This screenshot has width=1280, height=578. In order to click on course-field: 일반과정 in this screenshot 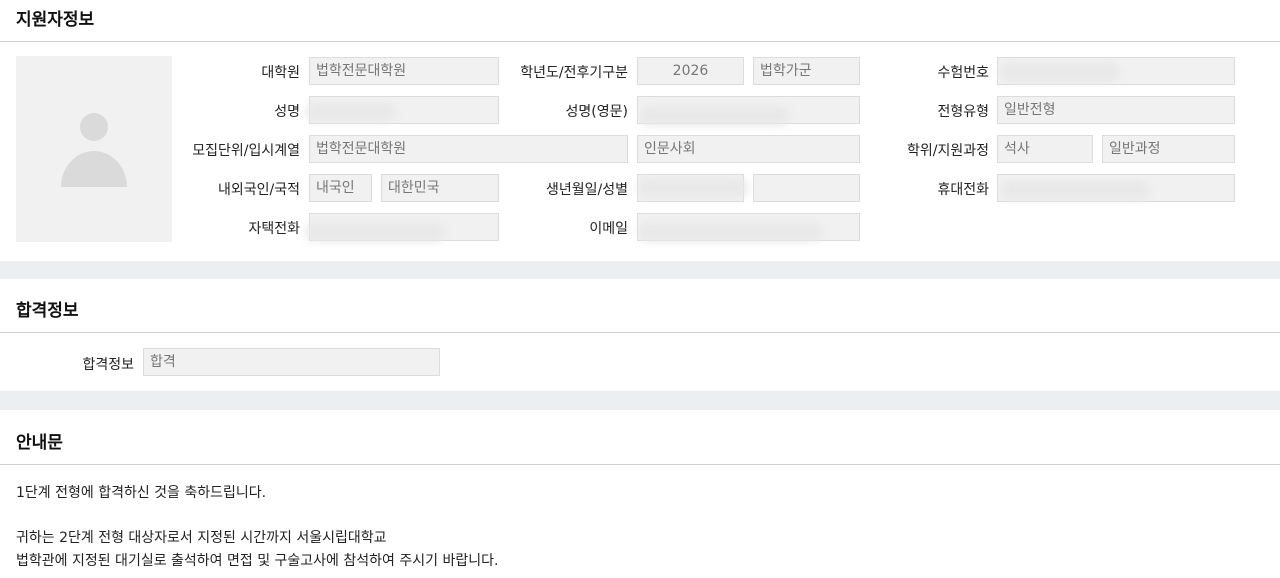, I will do `click(1168, 149)`.